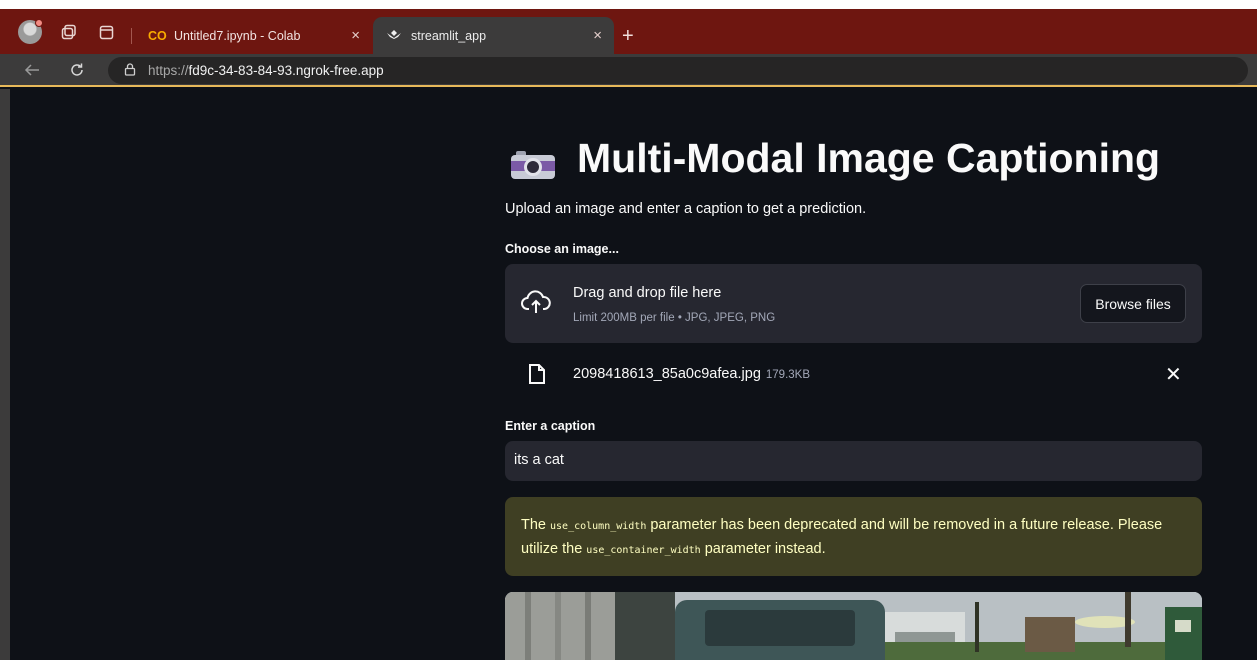 The image size is (1257, 660). I want to click on browse-files-button: Browse files, so click(1133, 303).